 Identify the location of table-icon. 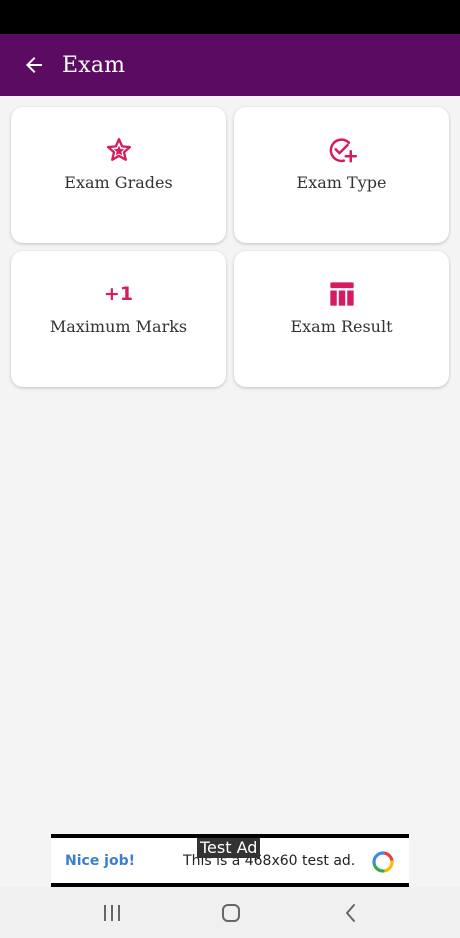
(342, 294).